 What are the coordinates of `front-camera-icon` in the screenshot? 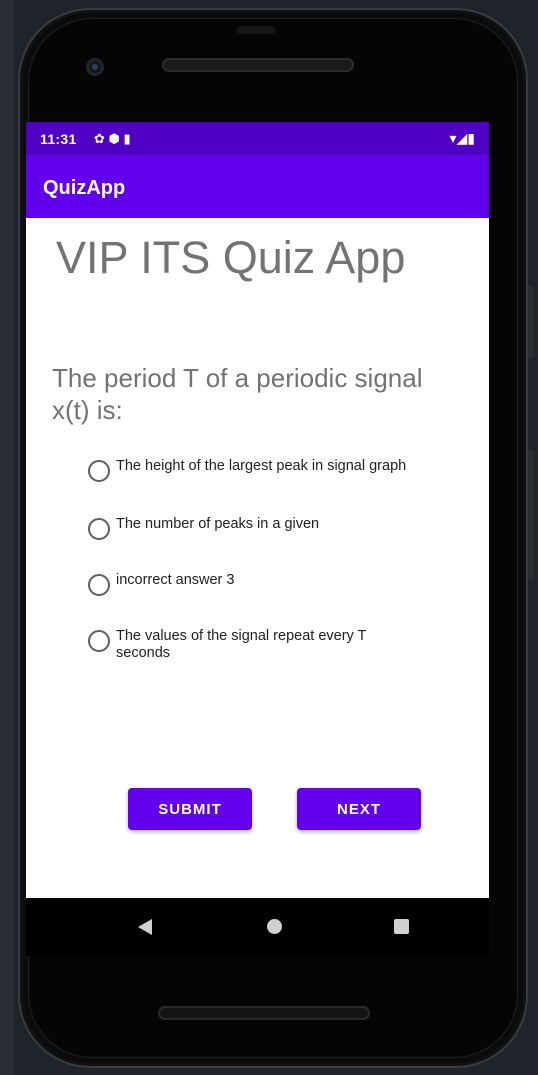 It's located at (95, 67).